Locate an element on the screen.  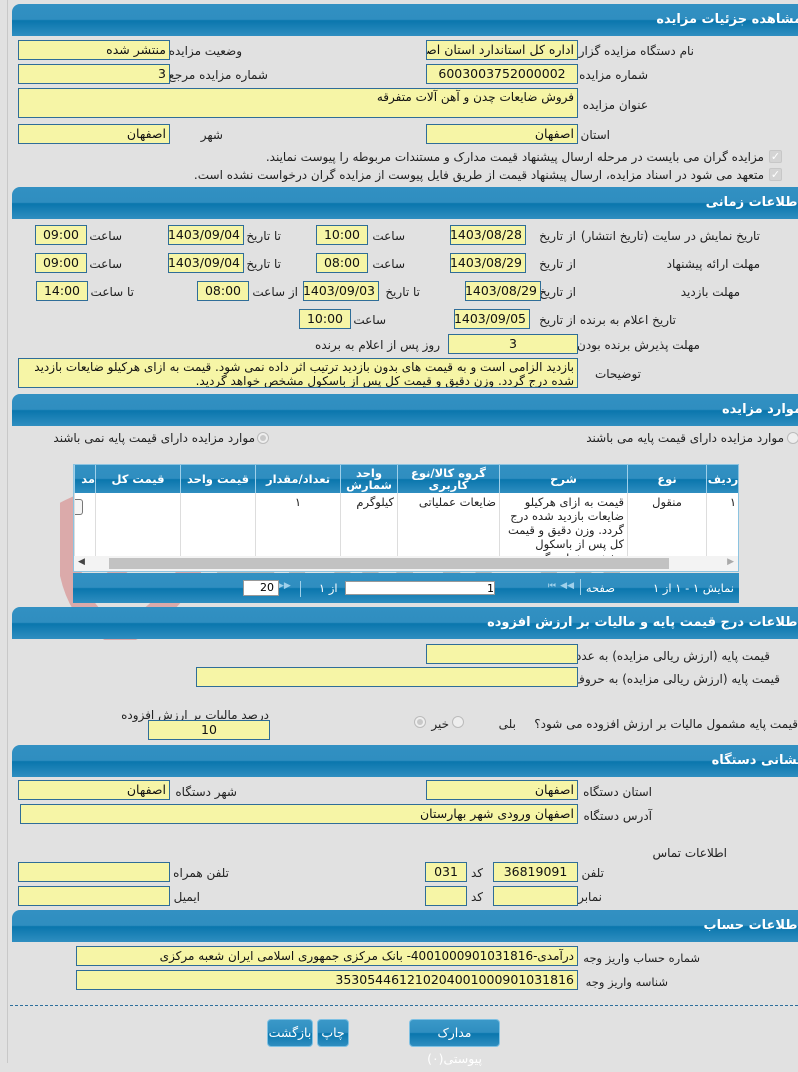
page-size-select: 20 is located at coordinates (261, 588).